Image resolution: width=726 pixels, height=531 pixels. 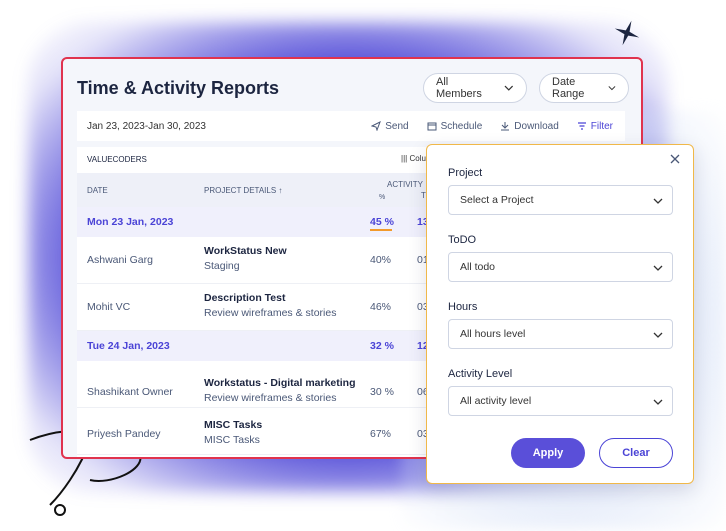 I want to click on project-task: MISC Tasks, so click(x=232, y=440).